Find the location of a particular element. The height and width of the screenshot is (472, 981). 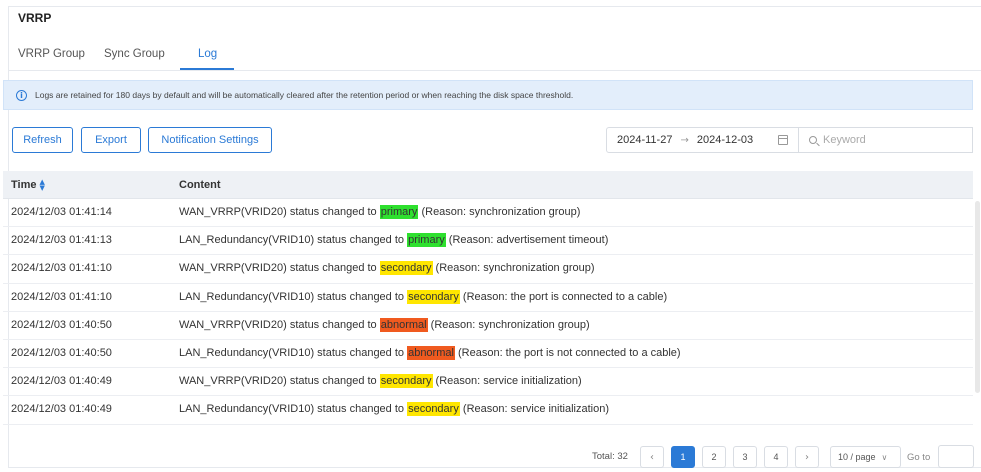

prev-page-button: ‹ is located at coordinates (652, 457).